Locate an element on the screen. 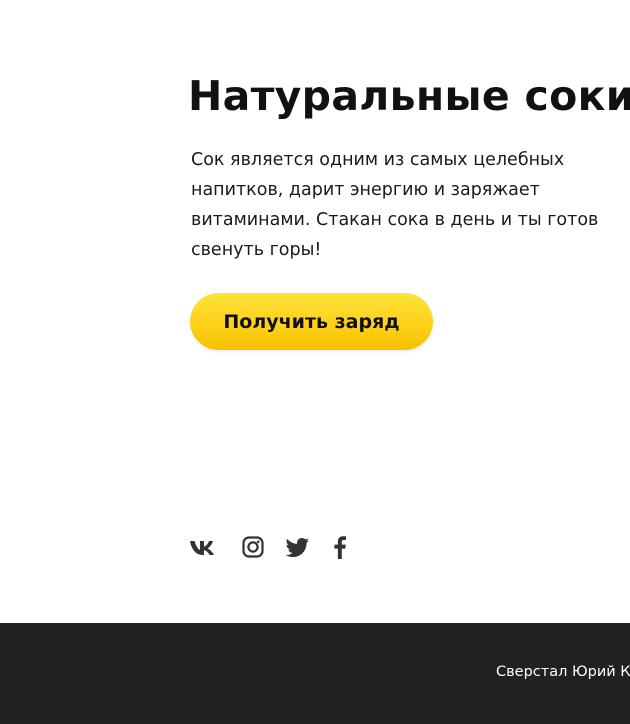 This screenshot has height=724, width=630. twitter-icon is located at coordinates (297, 548).